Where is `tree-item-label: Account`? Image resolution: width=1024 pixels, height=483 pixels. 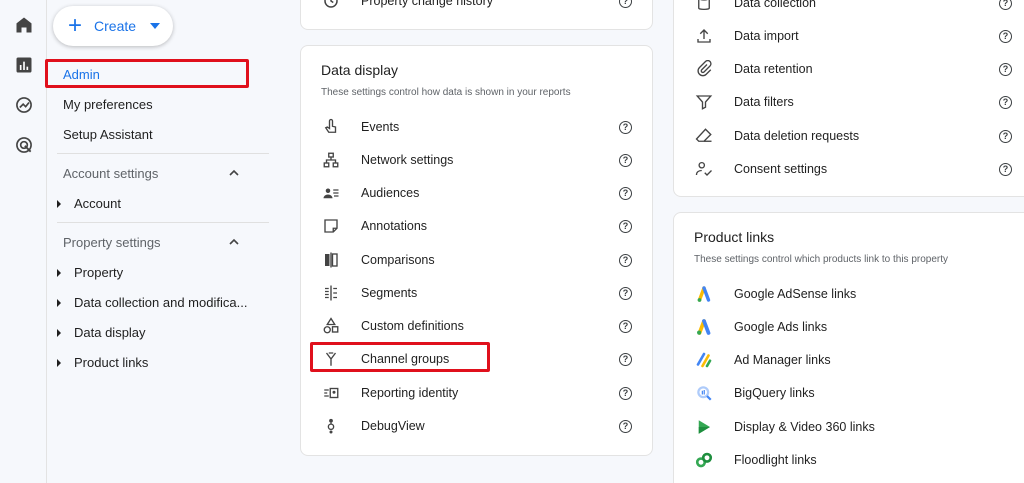
tree-item-label: Account is located at coordinates (97, 203).